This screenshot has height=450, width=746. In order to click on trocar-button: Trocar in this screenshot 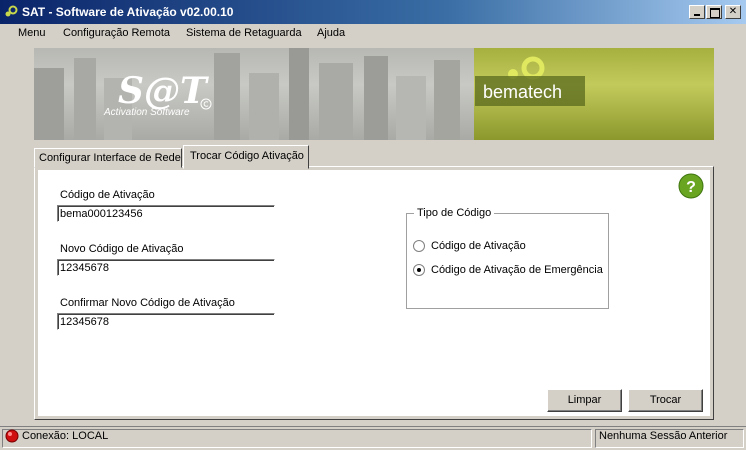, I will do `click(665, 400)`.